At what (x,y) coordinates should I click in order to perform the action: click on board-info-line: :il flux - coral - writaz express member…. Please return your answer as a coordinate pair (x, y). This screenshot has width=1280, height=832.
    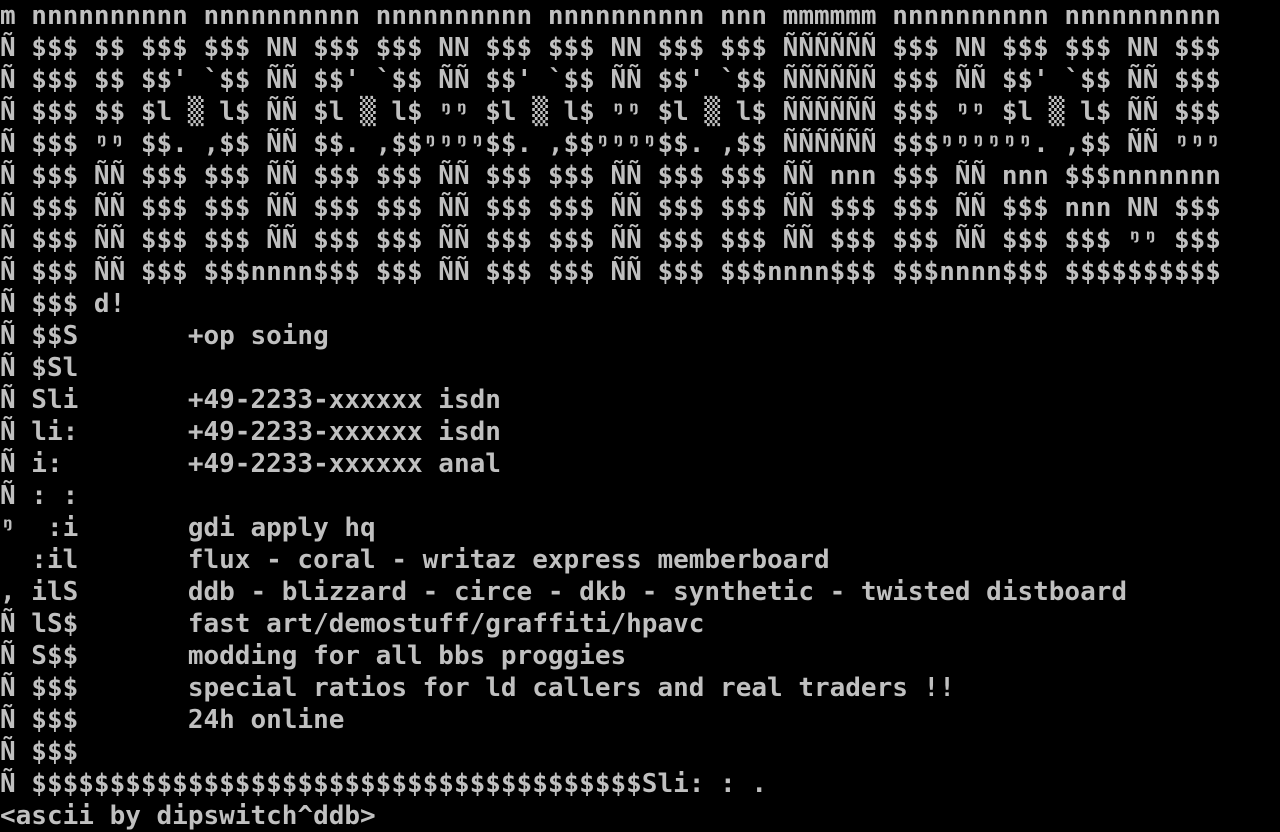
    Looking at the image, I should click on (415, 560).